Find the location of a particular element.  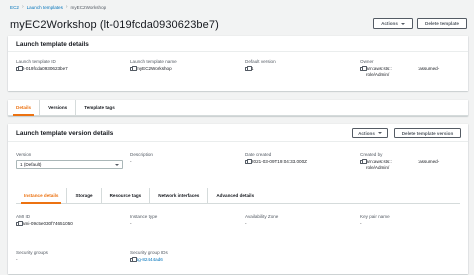

tab-template-tags: Template tags is located at coordinates (99, 107).